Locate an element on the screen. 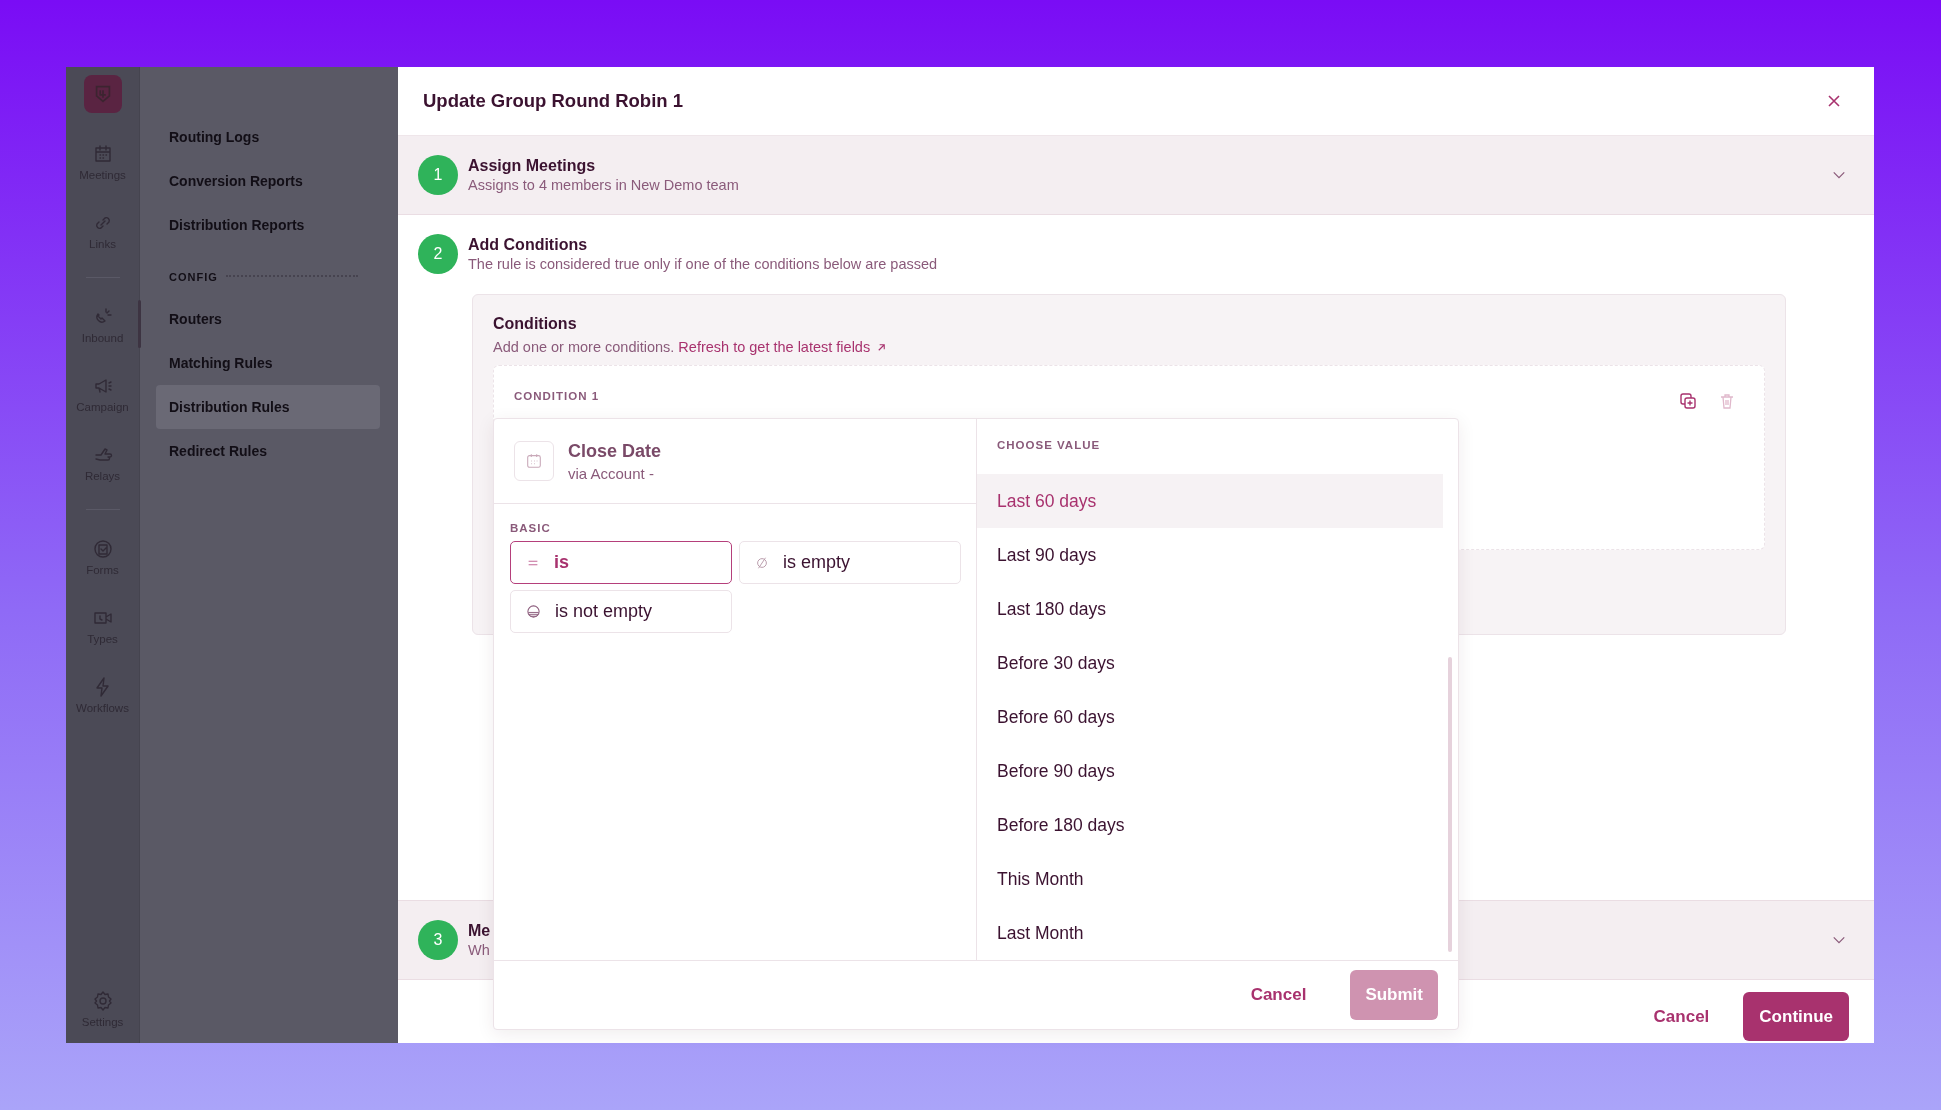  section-heading: CONFIG is located at coordinates (193, 277).